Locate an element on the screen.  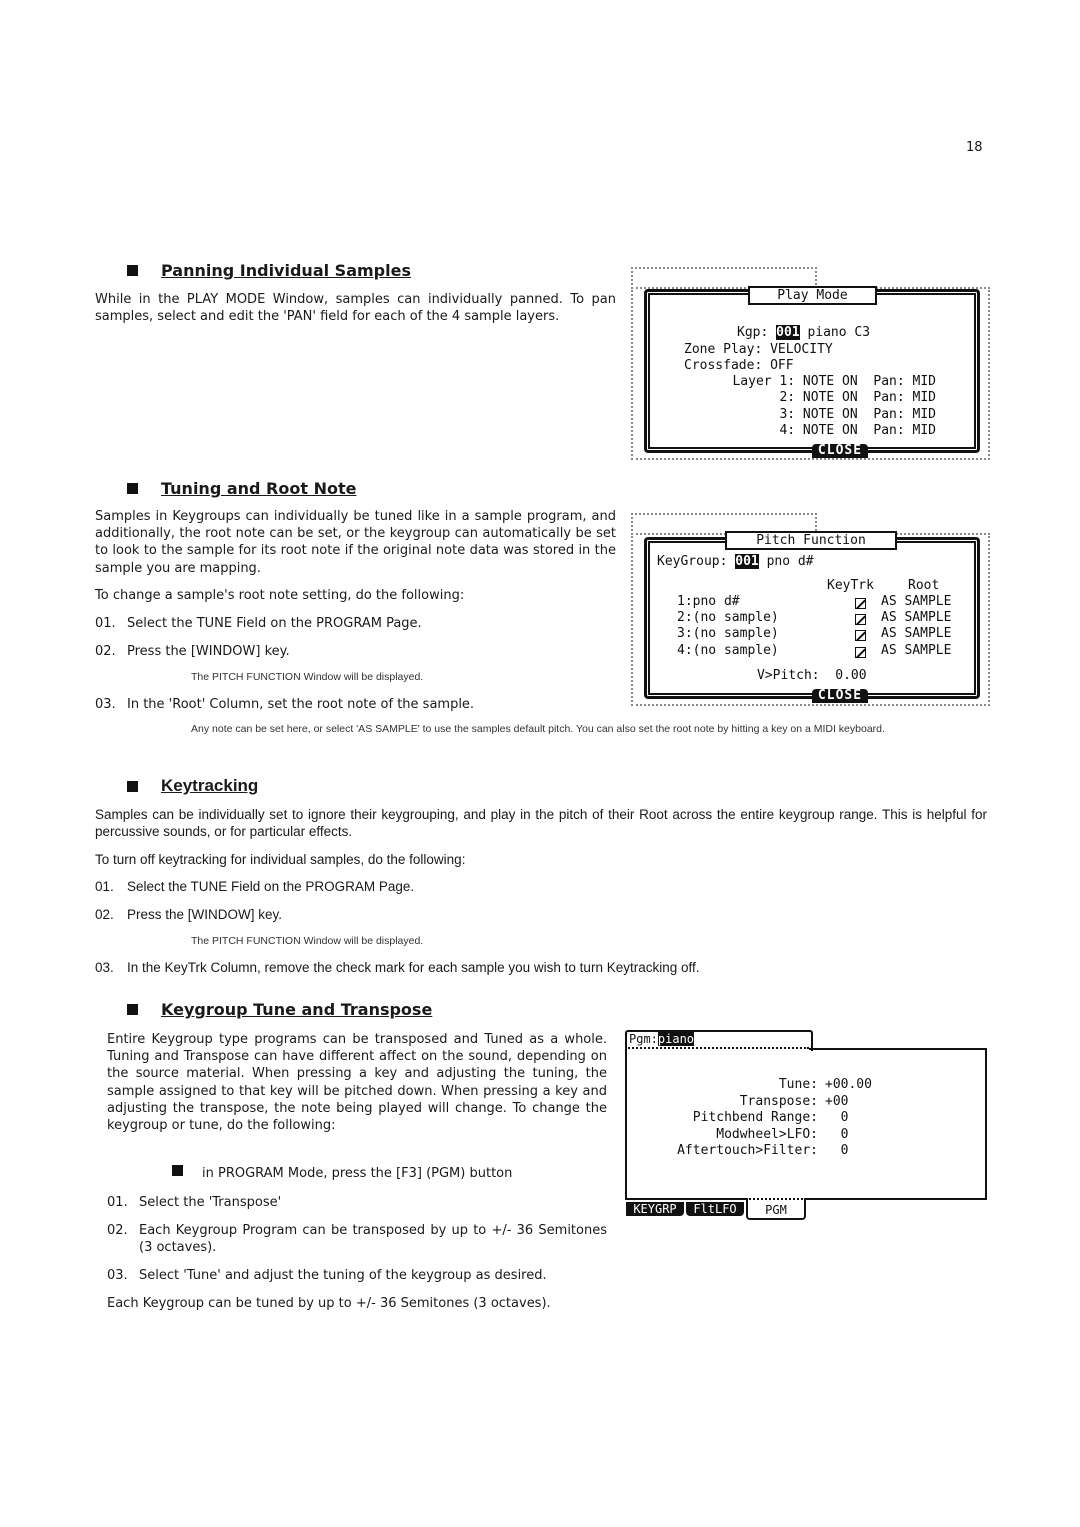
sample-name: 2:(no sample) is located at coordinates (728, 617).